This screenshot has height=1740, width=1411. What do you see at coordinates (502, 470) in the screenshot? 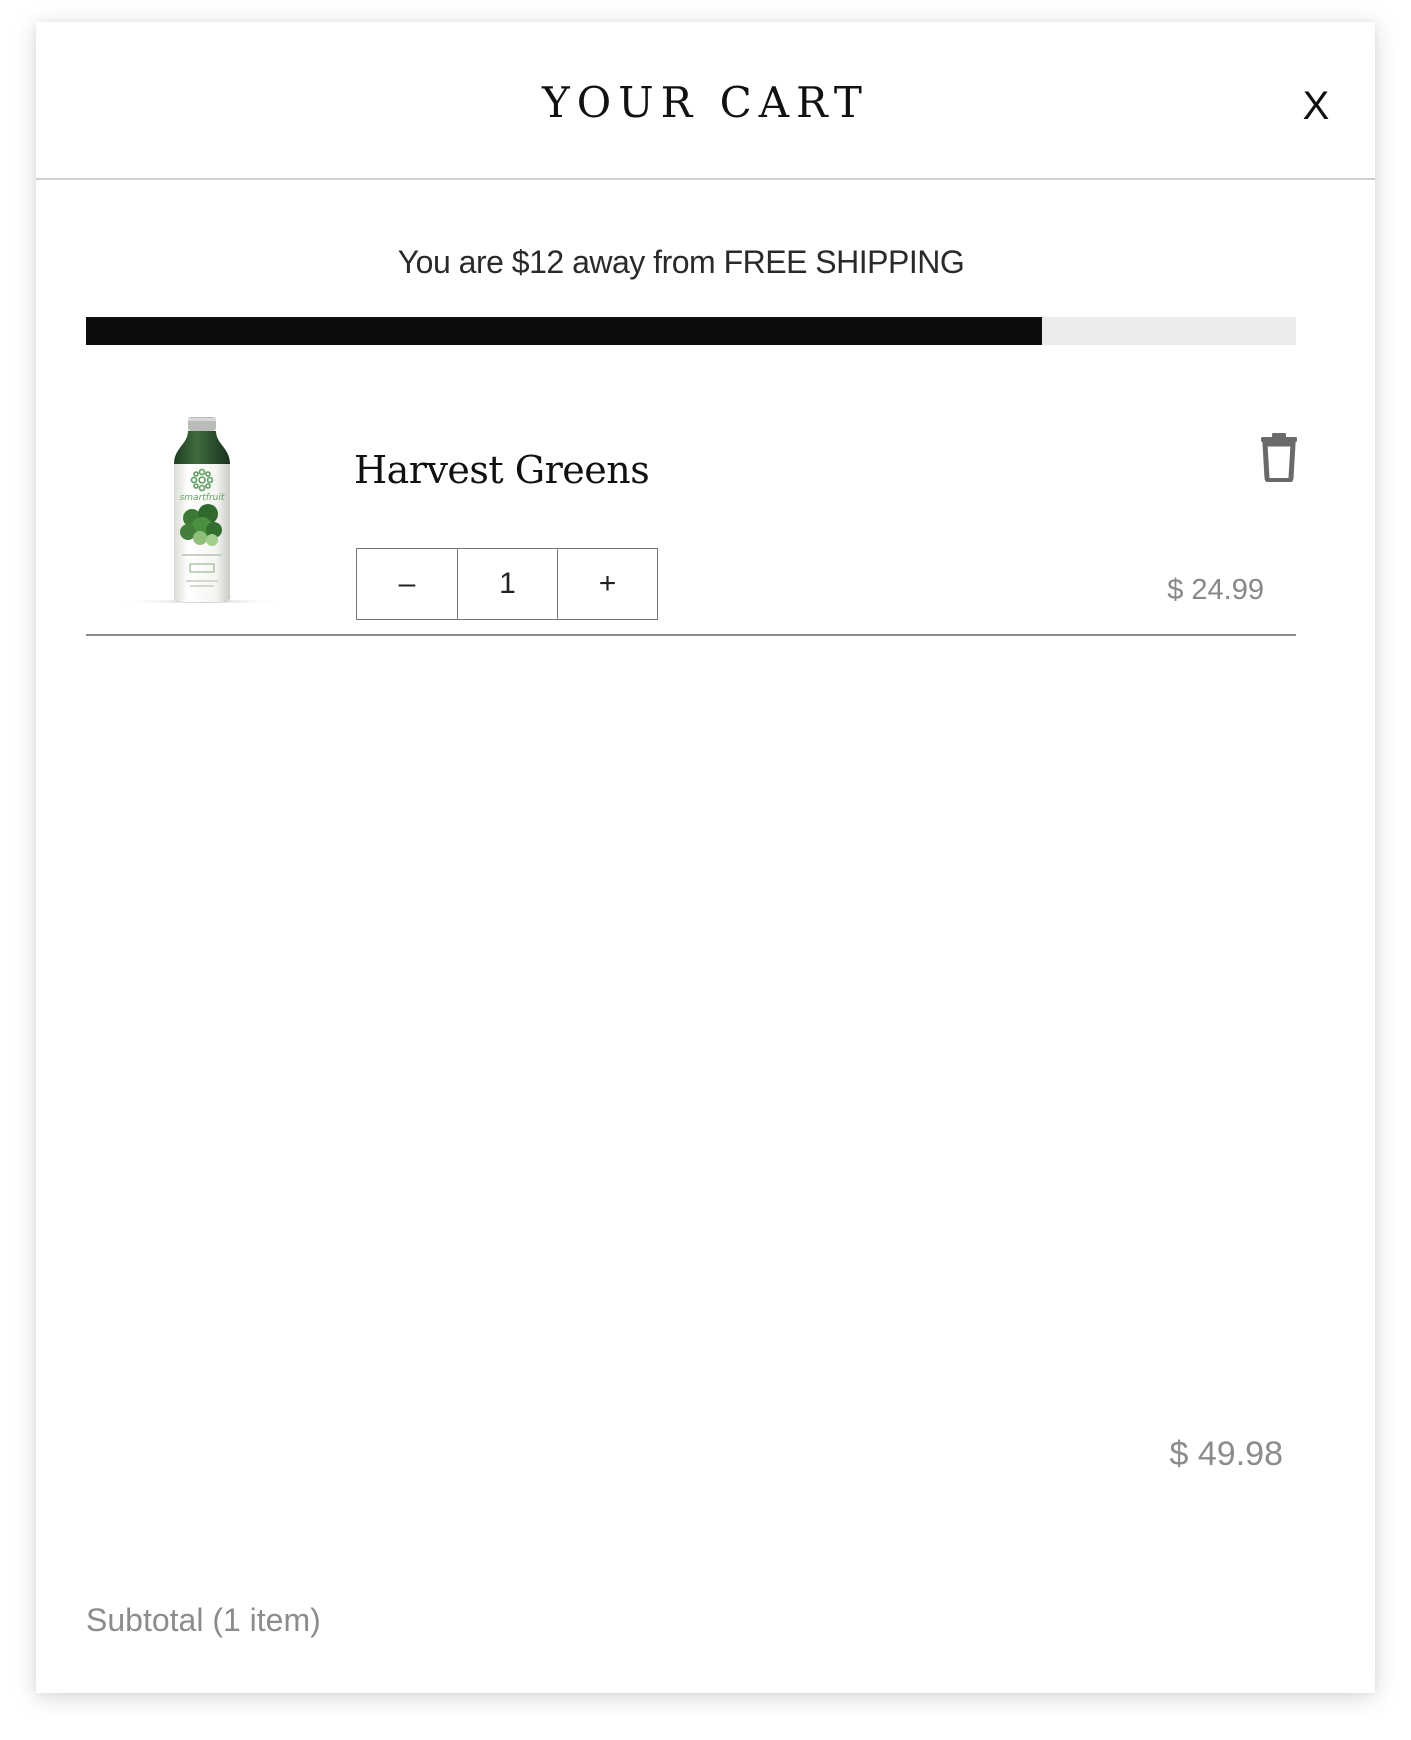
I see `product-name: Harvest Greens` at bounding box center [502, 470].